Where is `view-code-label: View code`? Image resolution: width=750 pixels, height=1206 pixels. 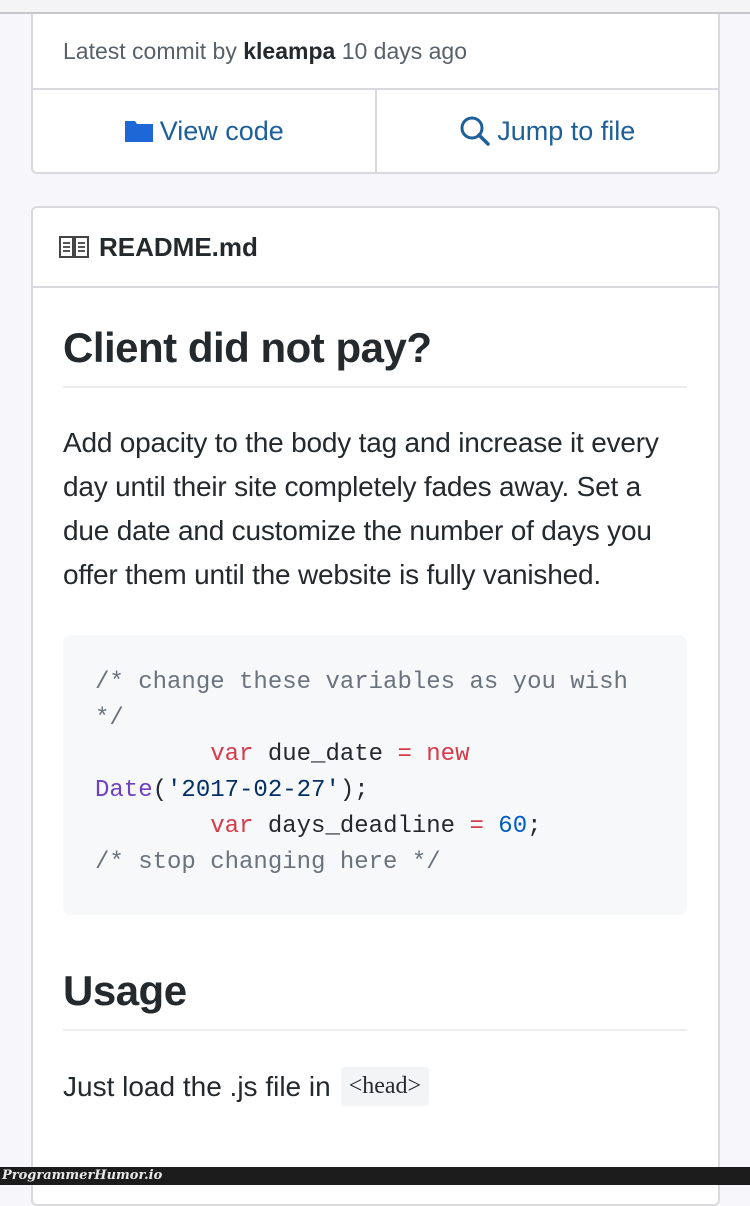 view-code-label: View code is located at coordinates (221, 130).